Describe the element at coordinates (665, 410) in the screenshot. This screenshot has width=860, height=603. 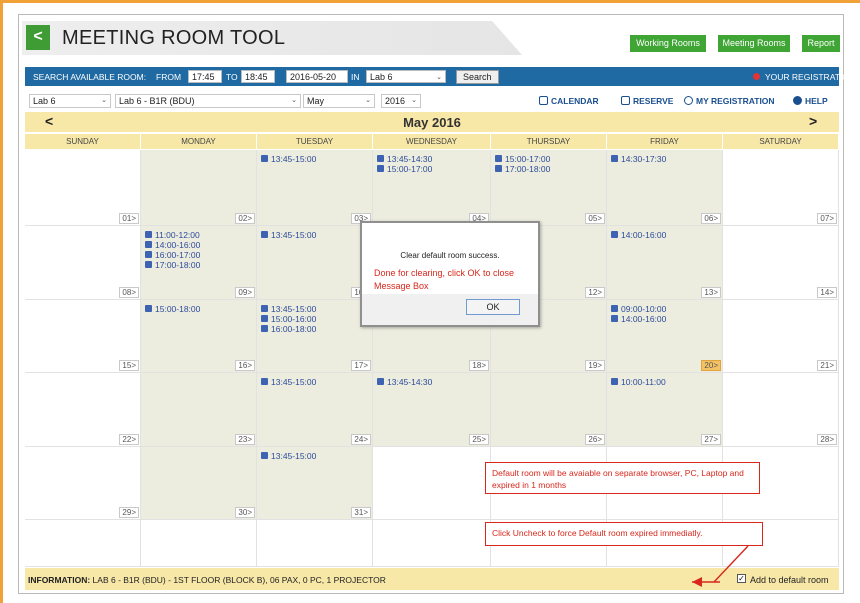
I see `calendar-cell: 10:00-11:00 27>` at that location.